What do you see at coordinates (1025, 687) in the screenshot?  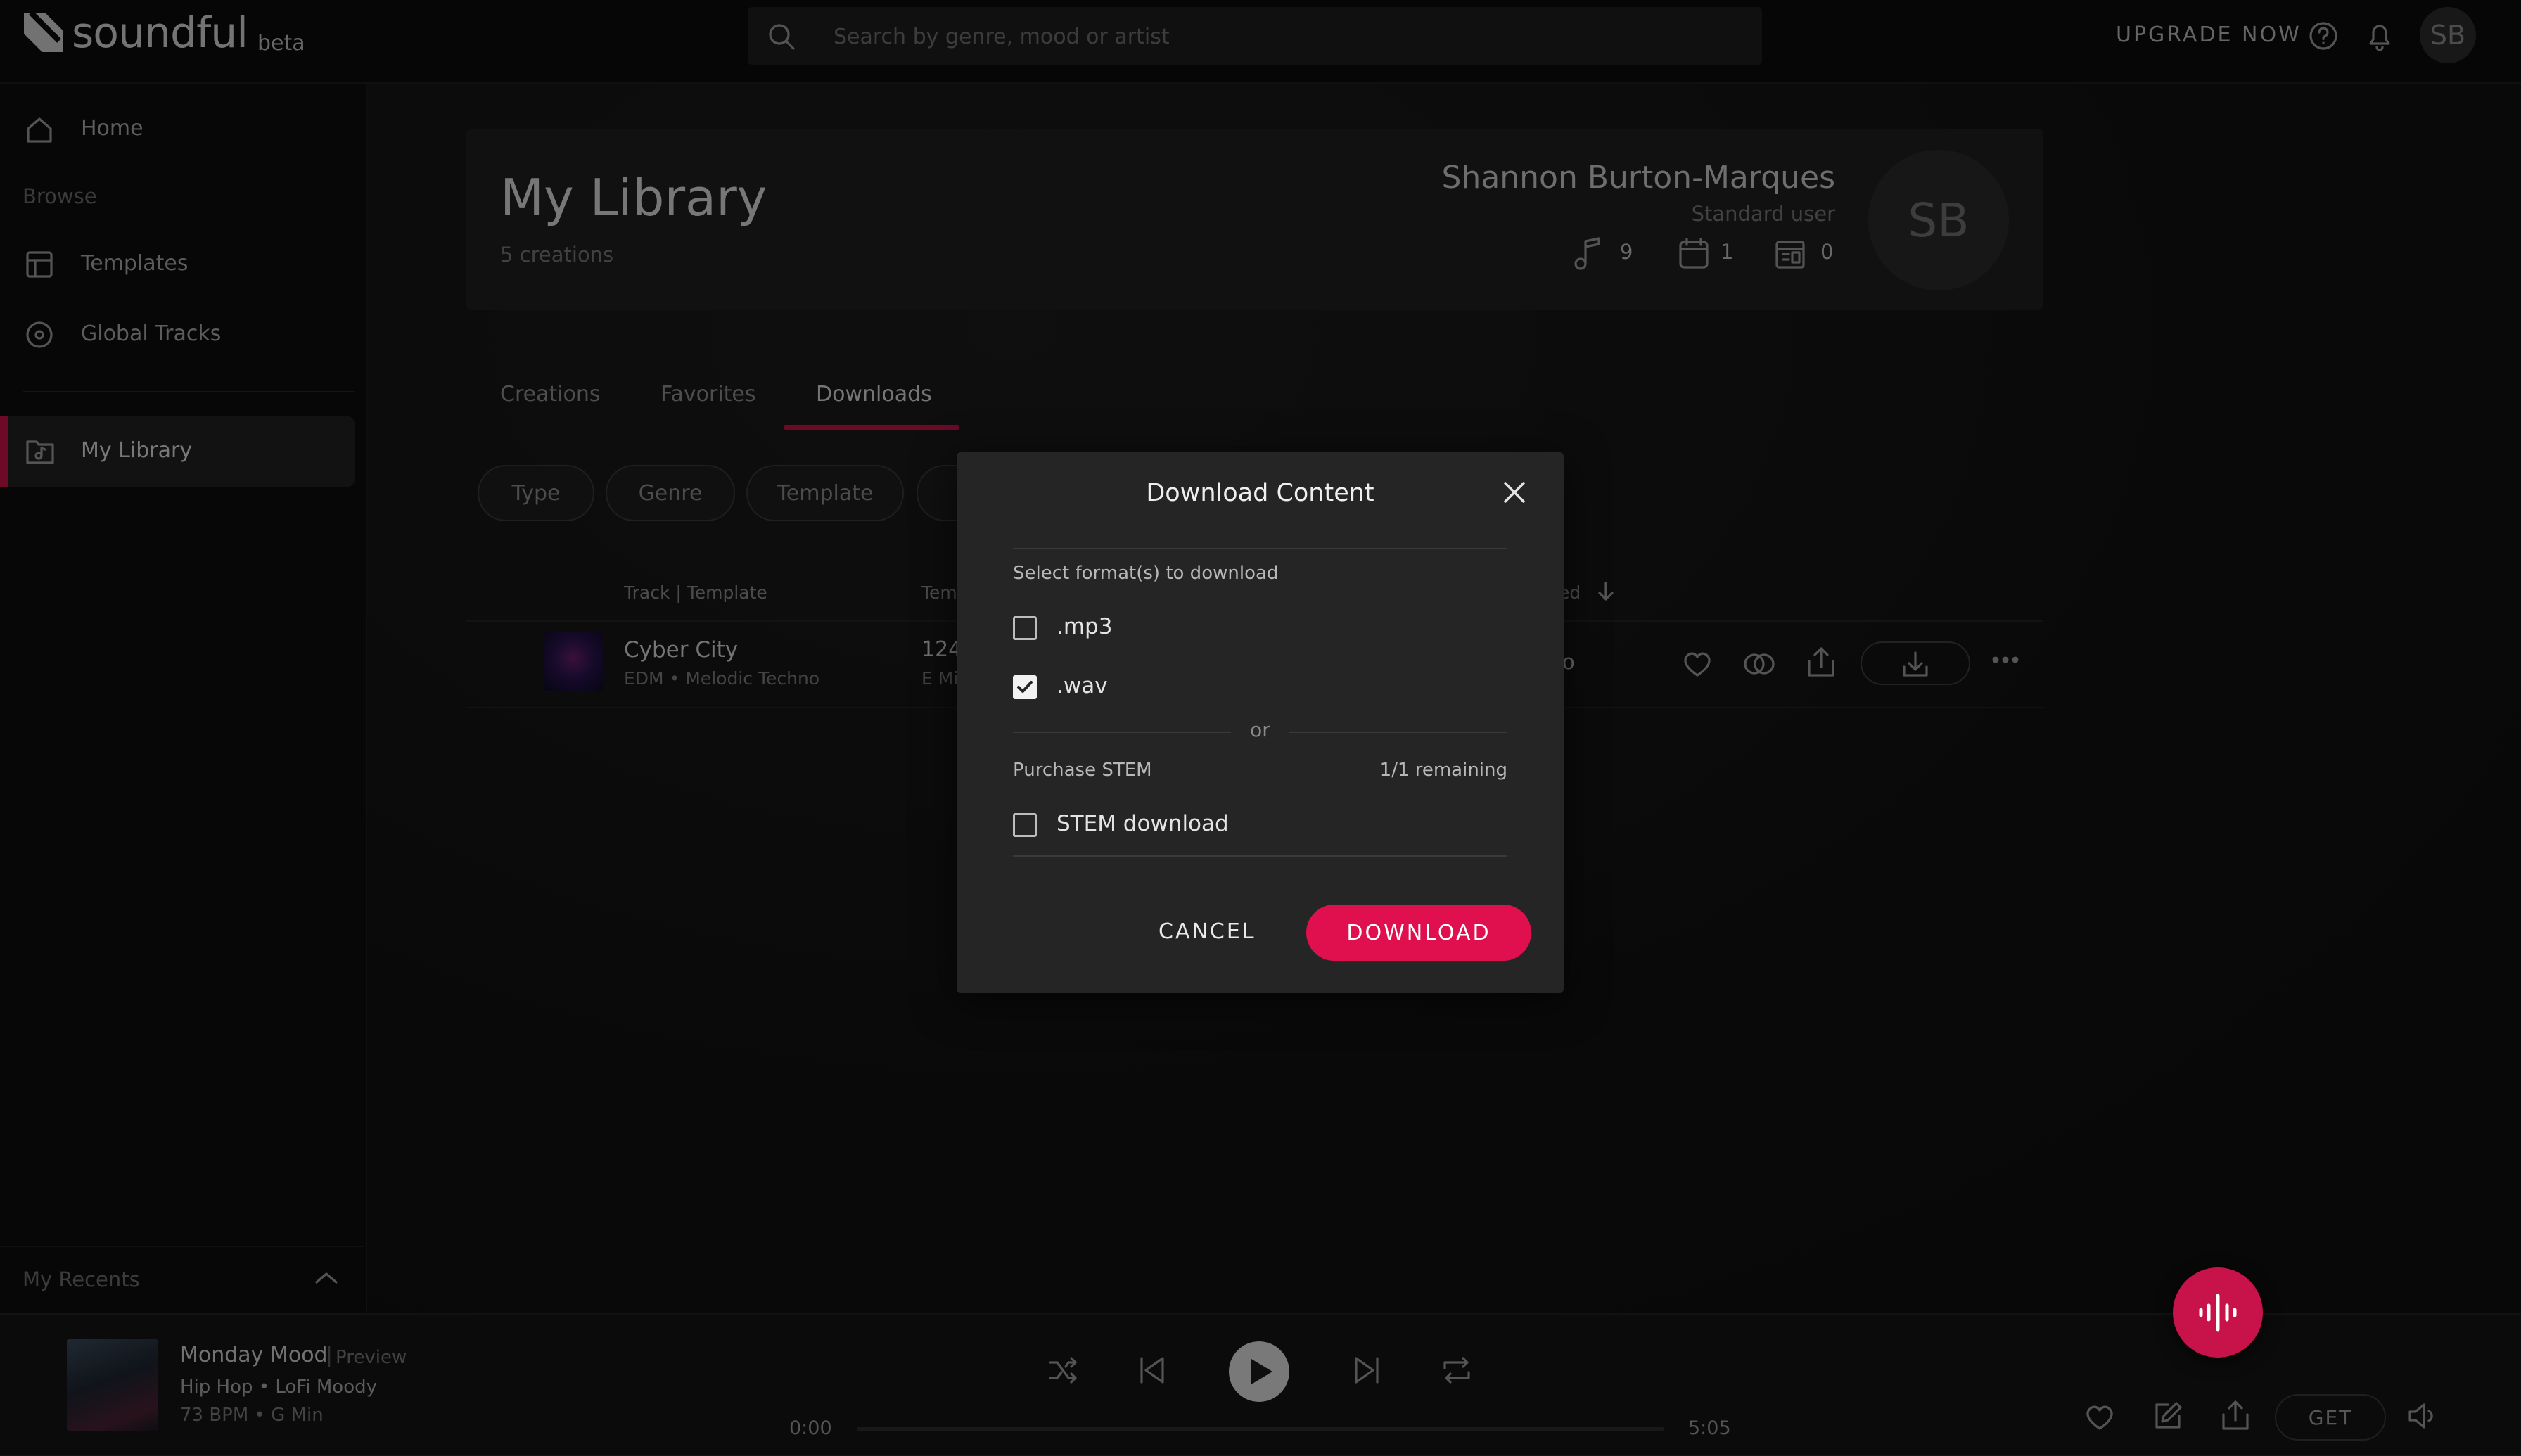 I see `wav-checkbox` at bounding box center [1025, 687].